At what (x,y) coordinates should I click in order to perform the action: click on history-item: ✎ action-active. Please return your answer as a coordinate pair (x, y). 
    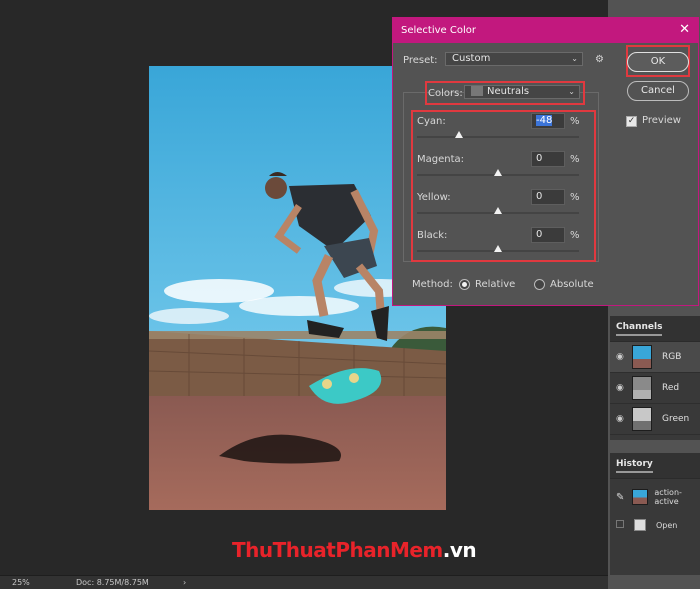
    Looking at the image, I should click on (655, 497).